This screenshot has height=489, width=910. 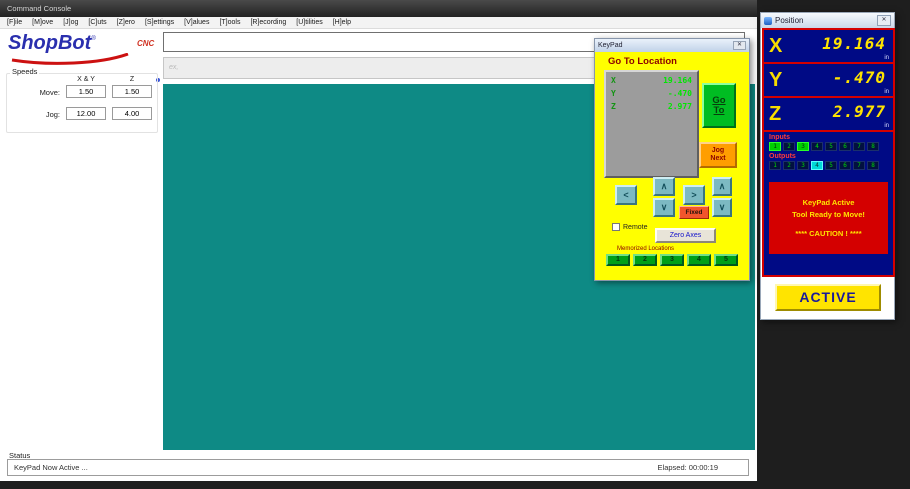 I want to click on move-speed-xy-field, so click(x=86, y=91).